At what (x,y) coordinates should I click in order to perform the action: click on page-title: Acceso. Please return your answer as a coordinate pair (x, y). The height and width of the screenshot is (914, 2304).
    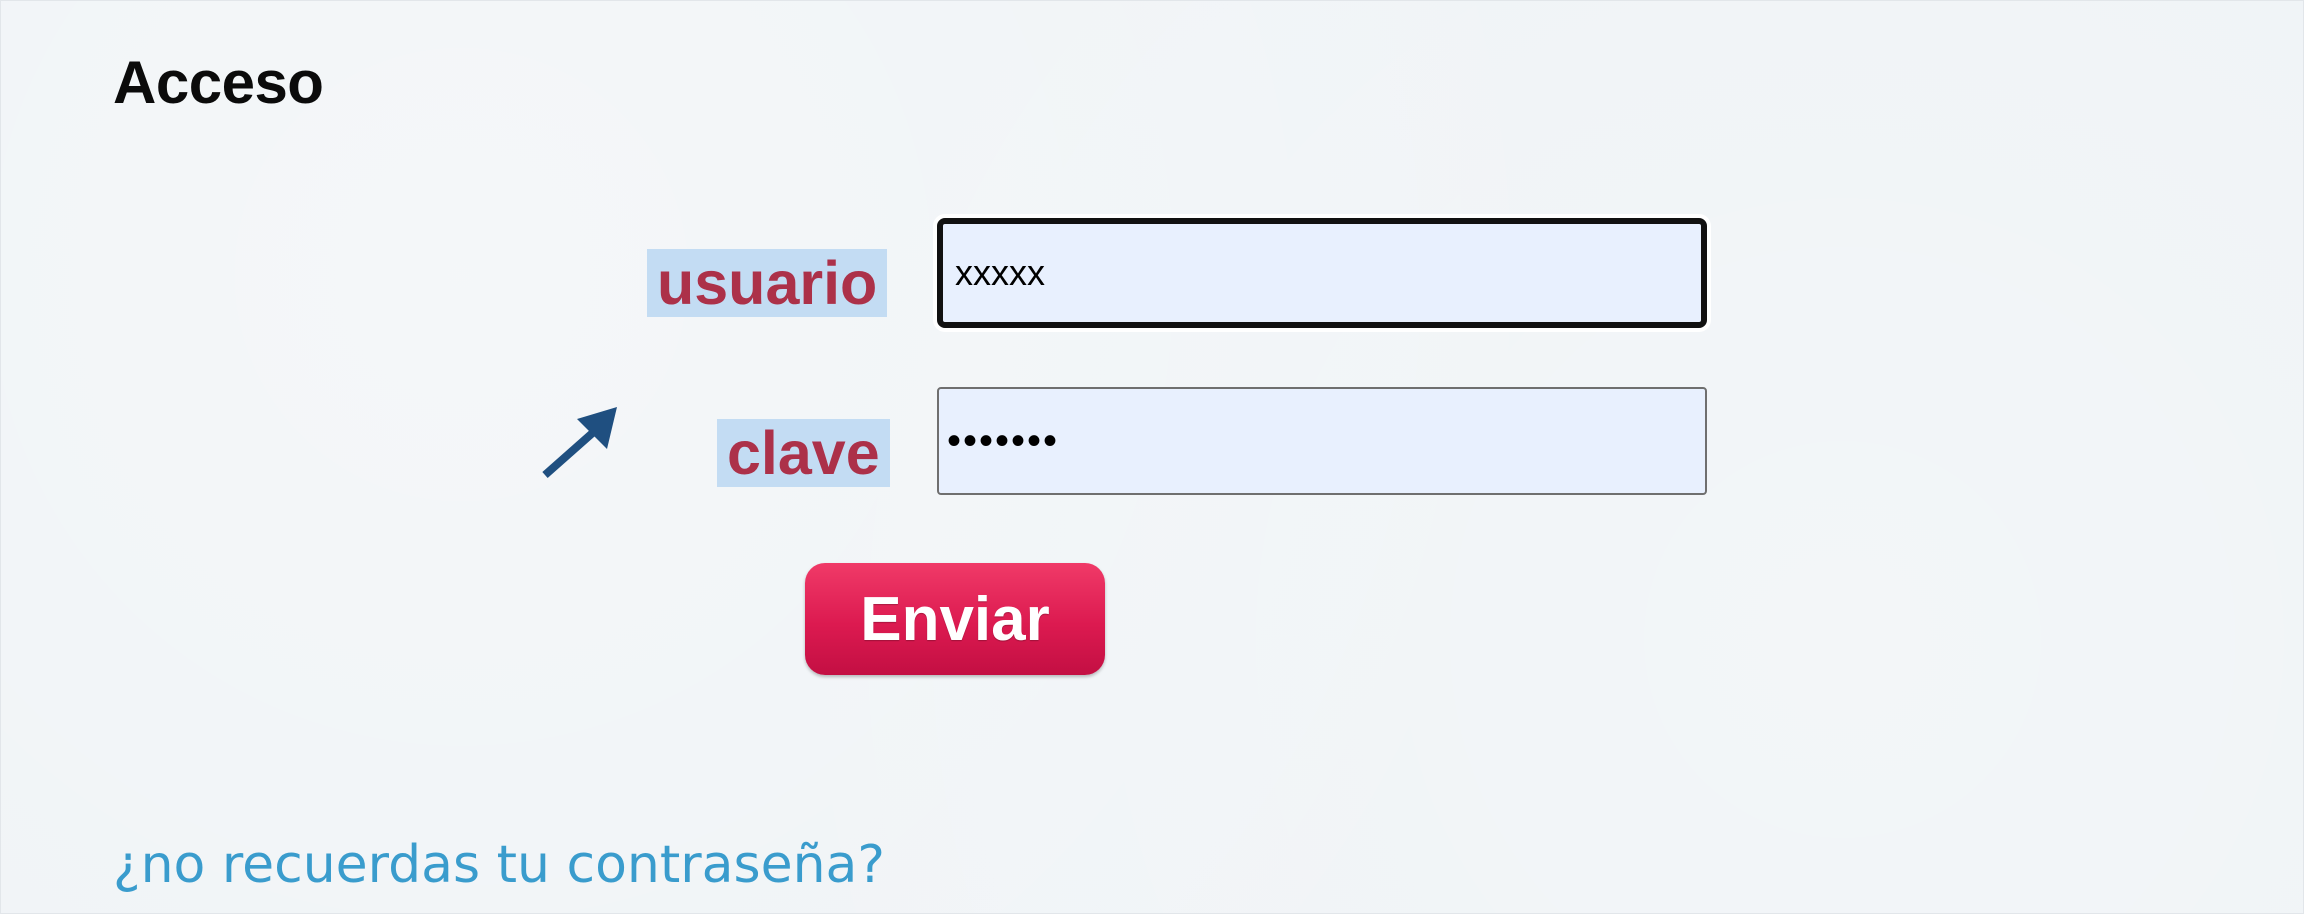
    Looking at the image, I should click on (218, 82).